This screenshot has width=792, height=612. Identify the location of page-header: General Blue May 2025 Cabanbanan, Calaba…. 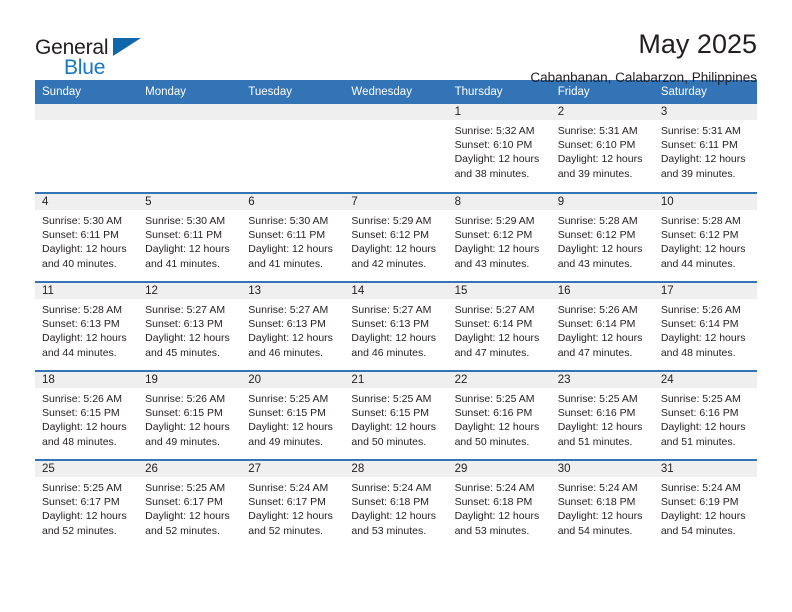
(396, 42).